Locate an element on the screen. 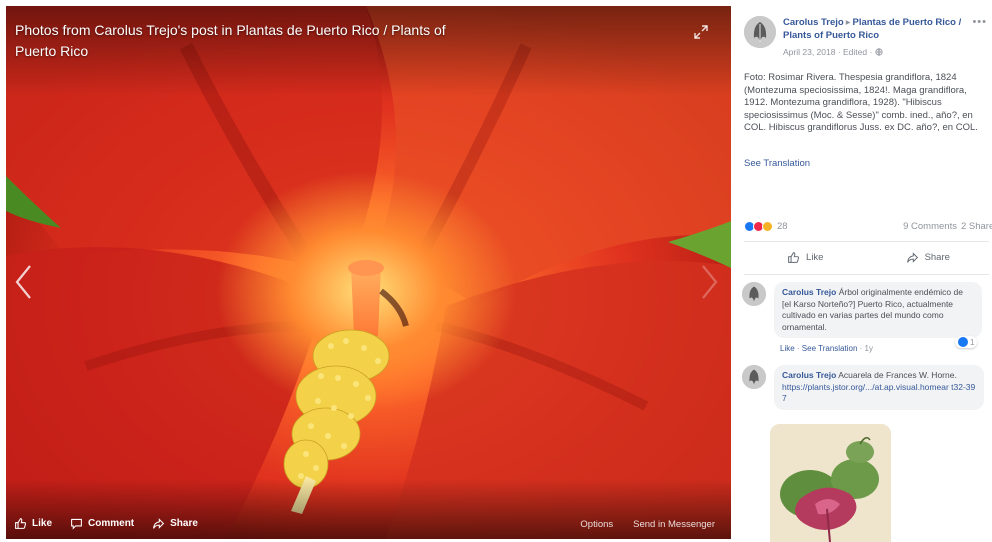 The height and width of the screenshot is (542, 992). reactions-summary: 28 9 Comments 2 Shares is located at coordinates (868, 226).